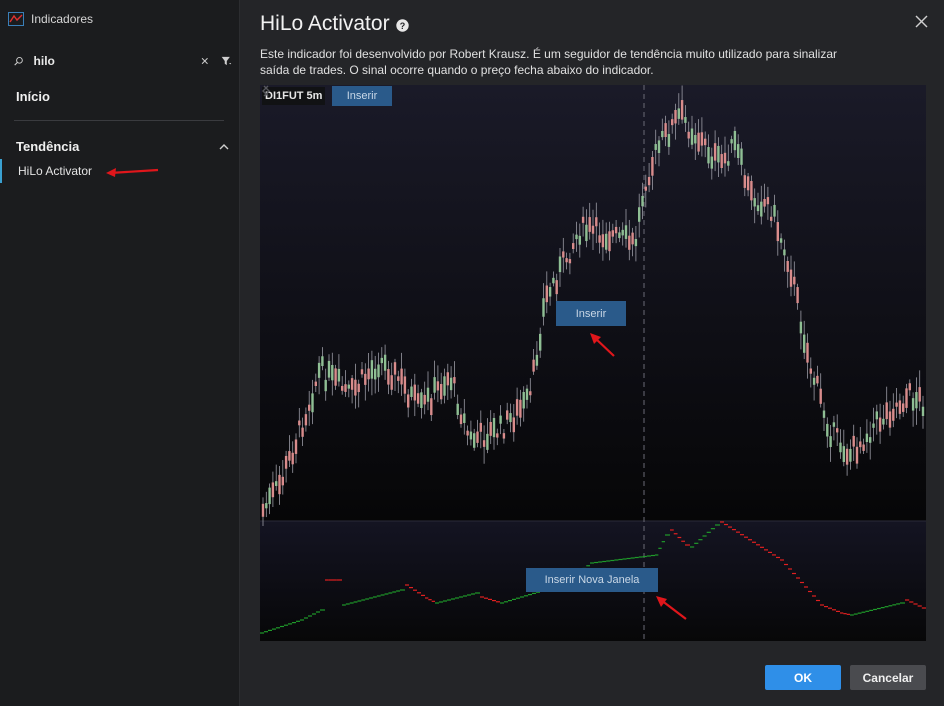  What do you see at coordinates (592, 580) in the screenshot?
I see `insert-new-window-button: Inserir Nova Janela` at bounding box center [592, 580].